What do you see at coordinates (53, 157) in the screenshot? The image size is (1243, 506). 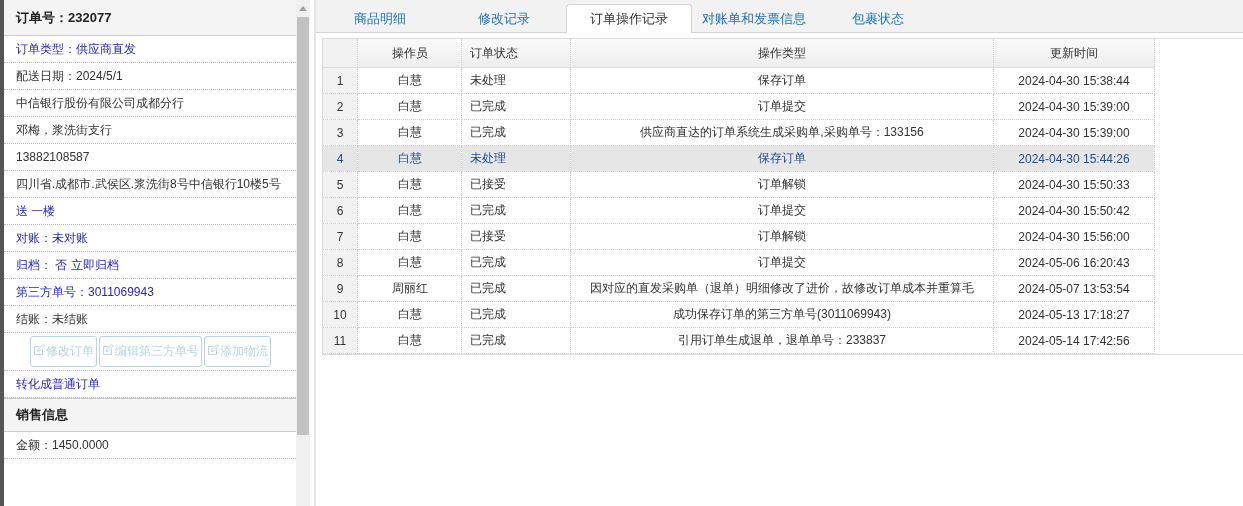 I see `info-text: 13882108587` at bounding box center [53, 157].